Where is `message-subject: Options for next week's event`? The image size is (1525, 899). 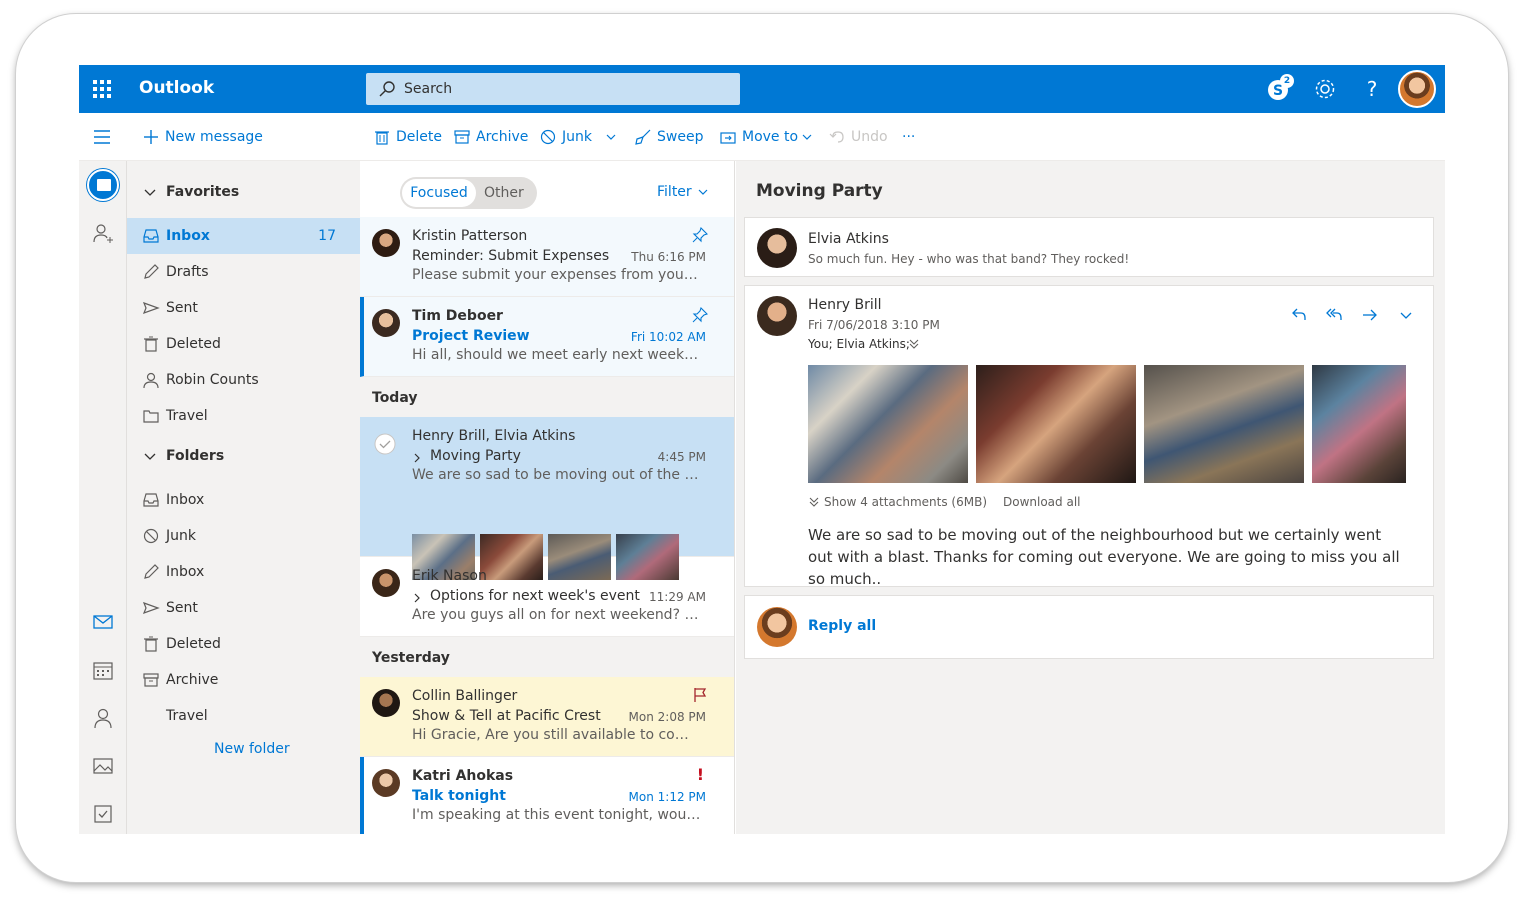 message-subject: Options for next week's event is located at coordinates (535, 596).